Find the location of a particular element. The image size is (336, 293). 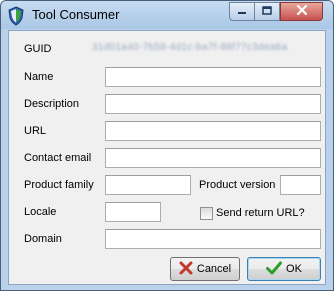

product-family-input is located at coordinates (148, 185).